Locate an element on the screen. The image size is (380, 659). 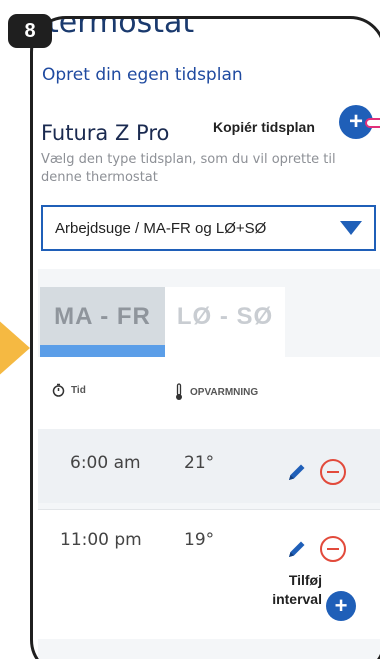
highlight-pin-icon is located at coordinates (372, 123).